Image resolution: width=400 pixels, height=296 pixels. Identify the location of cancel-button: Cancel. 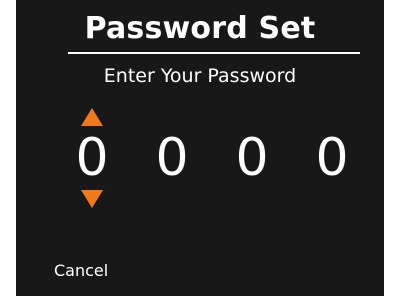
(81, 271).